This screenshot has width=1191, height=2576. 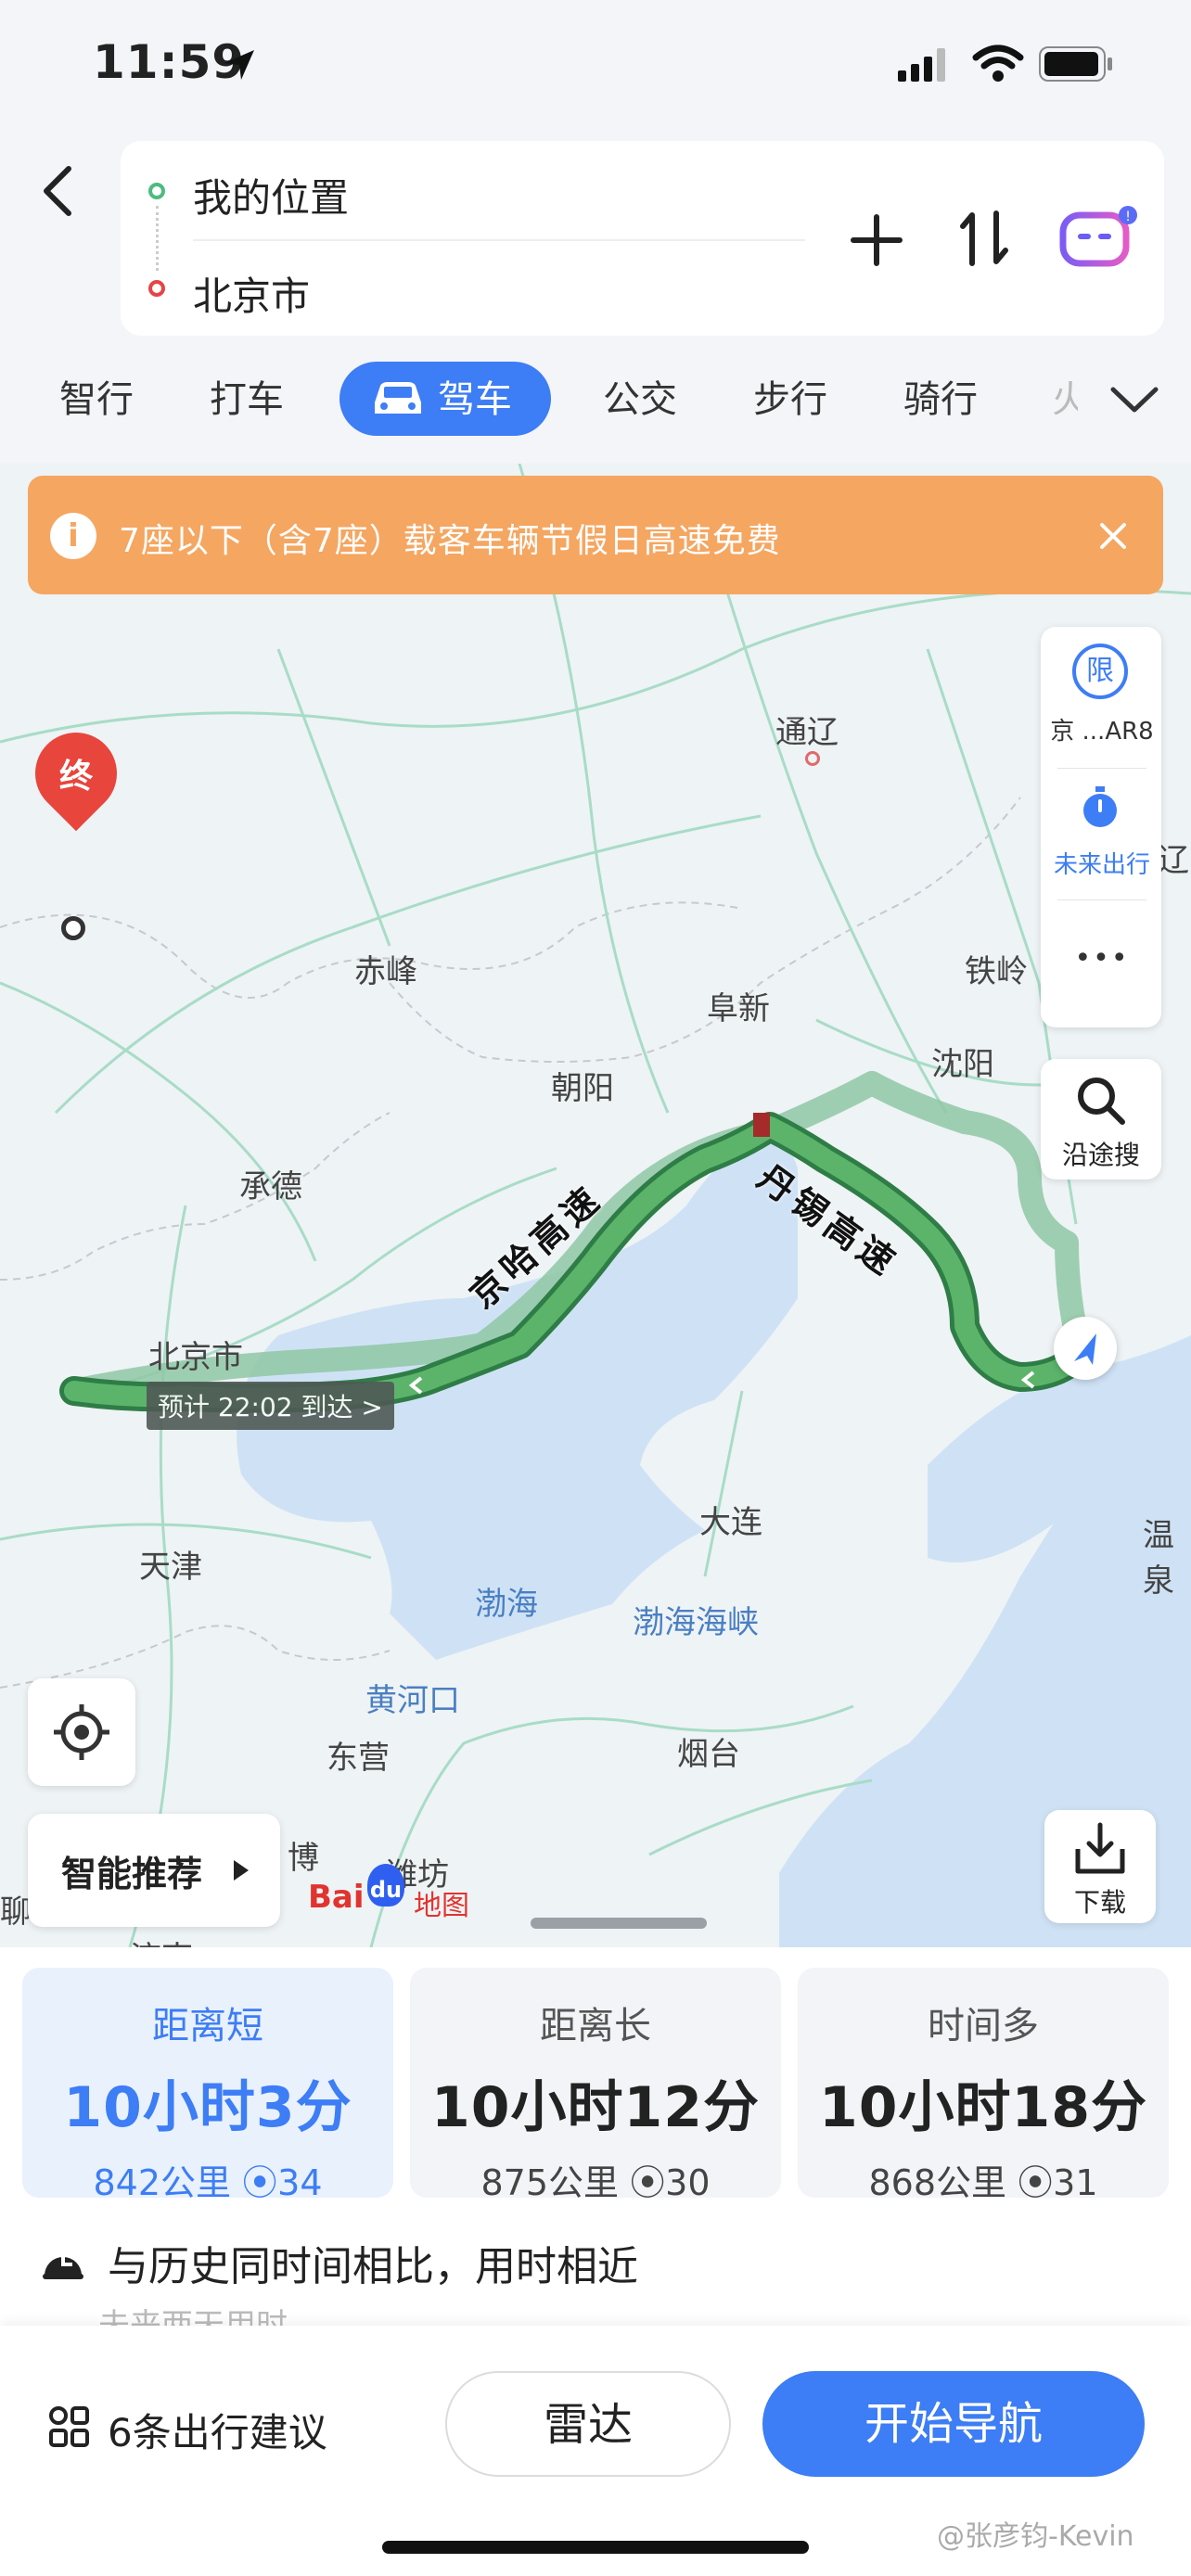 I want to click on route-meta: 875公里 ⦿30, so click(x=595, y=2179).